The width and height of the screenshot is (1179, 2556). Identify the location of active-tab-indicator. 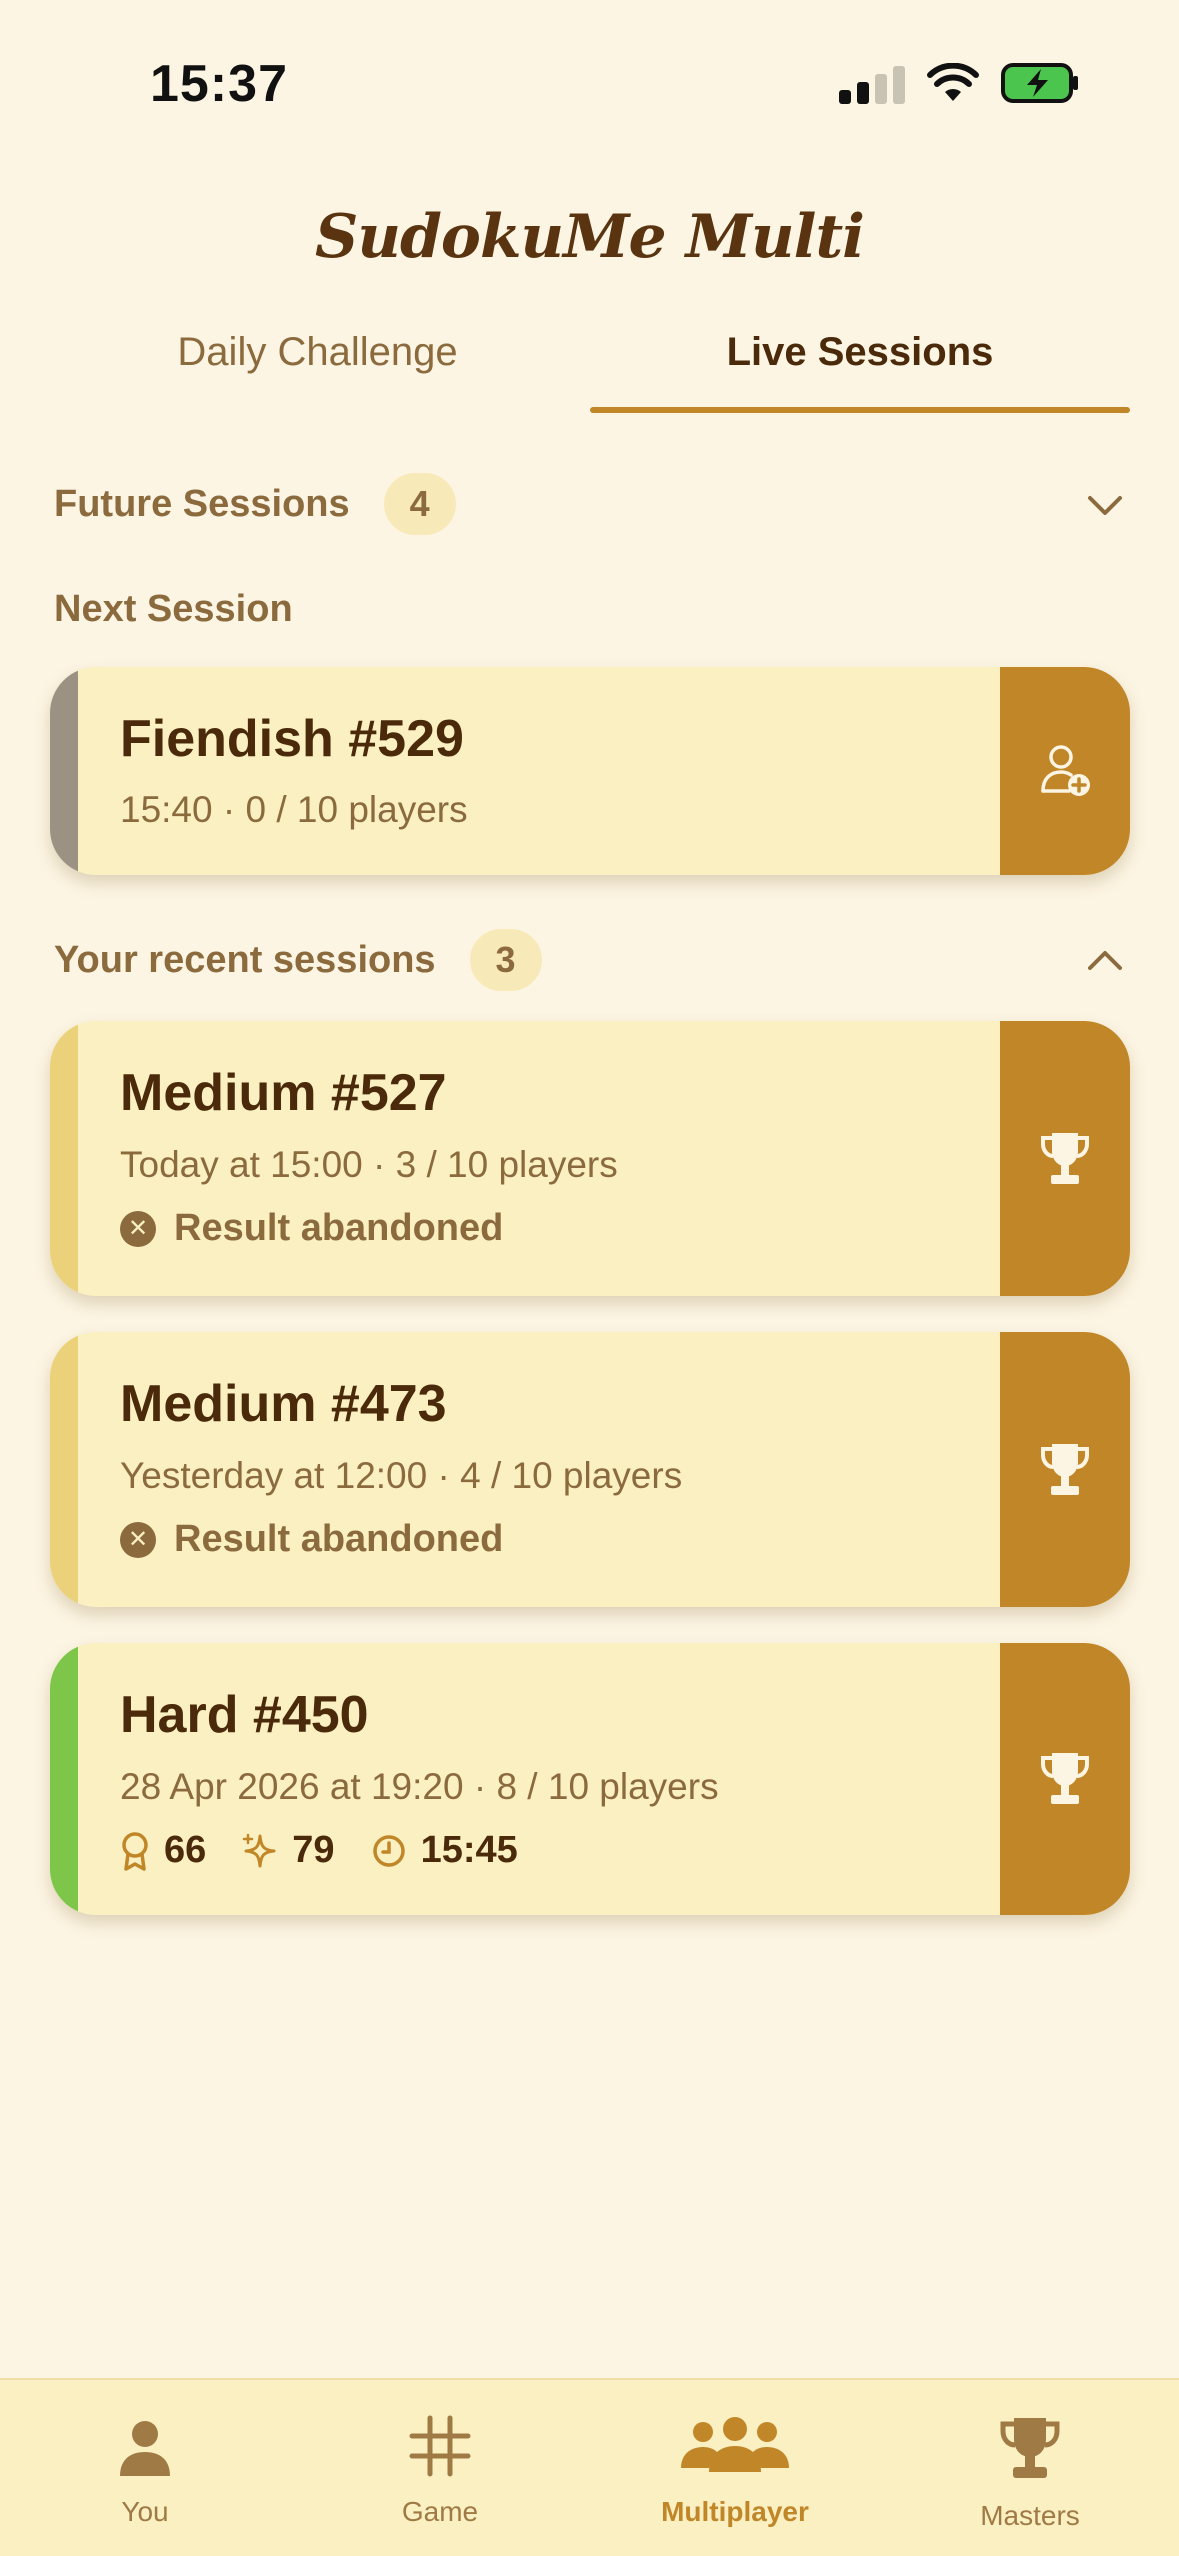
(860, 410).